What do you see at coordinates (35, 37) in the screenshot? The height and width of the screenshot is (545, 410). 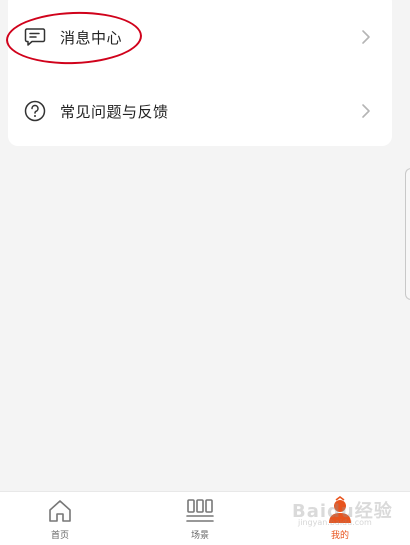 I see `message-icon` at bounding box center [35, 37].